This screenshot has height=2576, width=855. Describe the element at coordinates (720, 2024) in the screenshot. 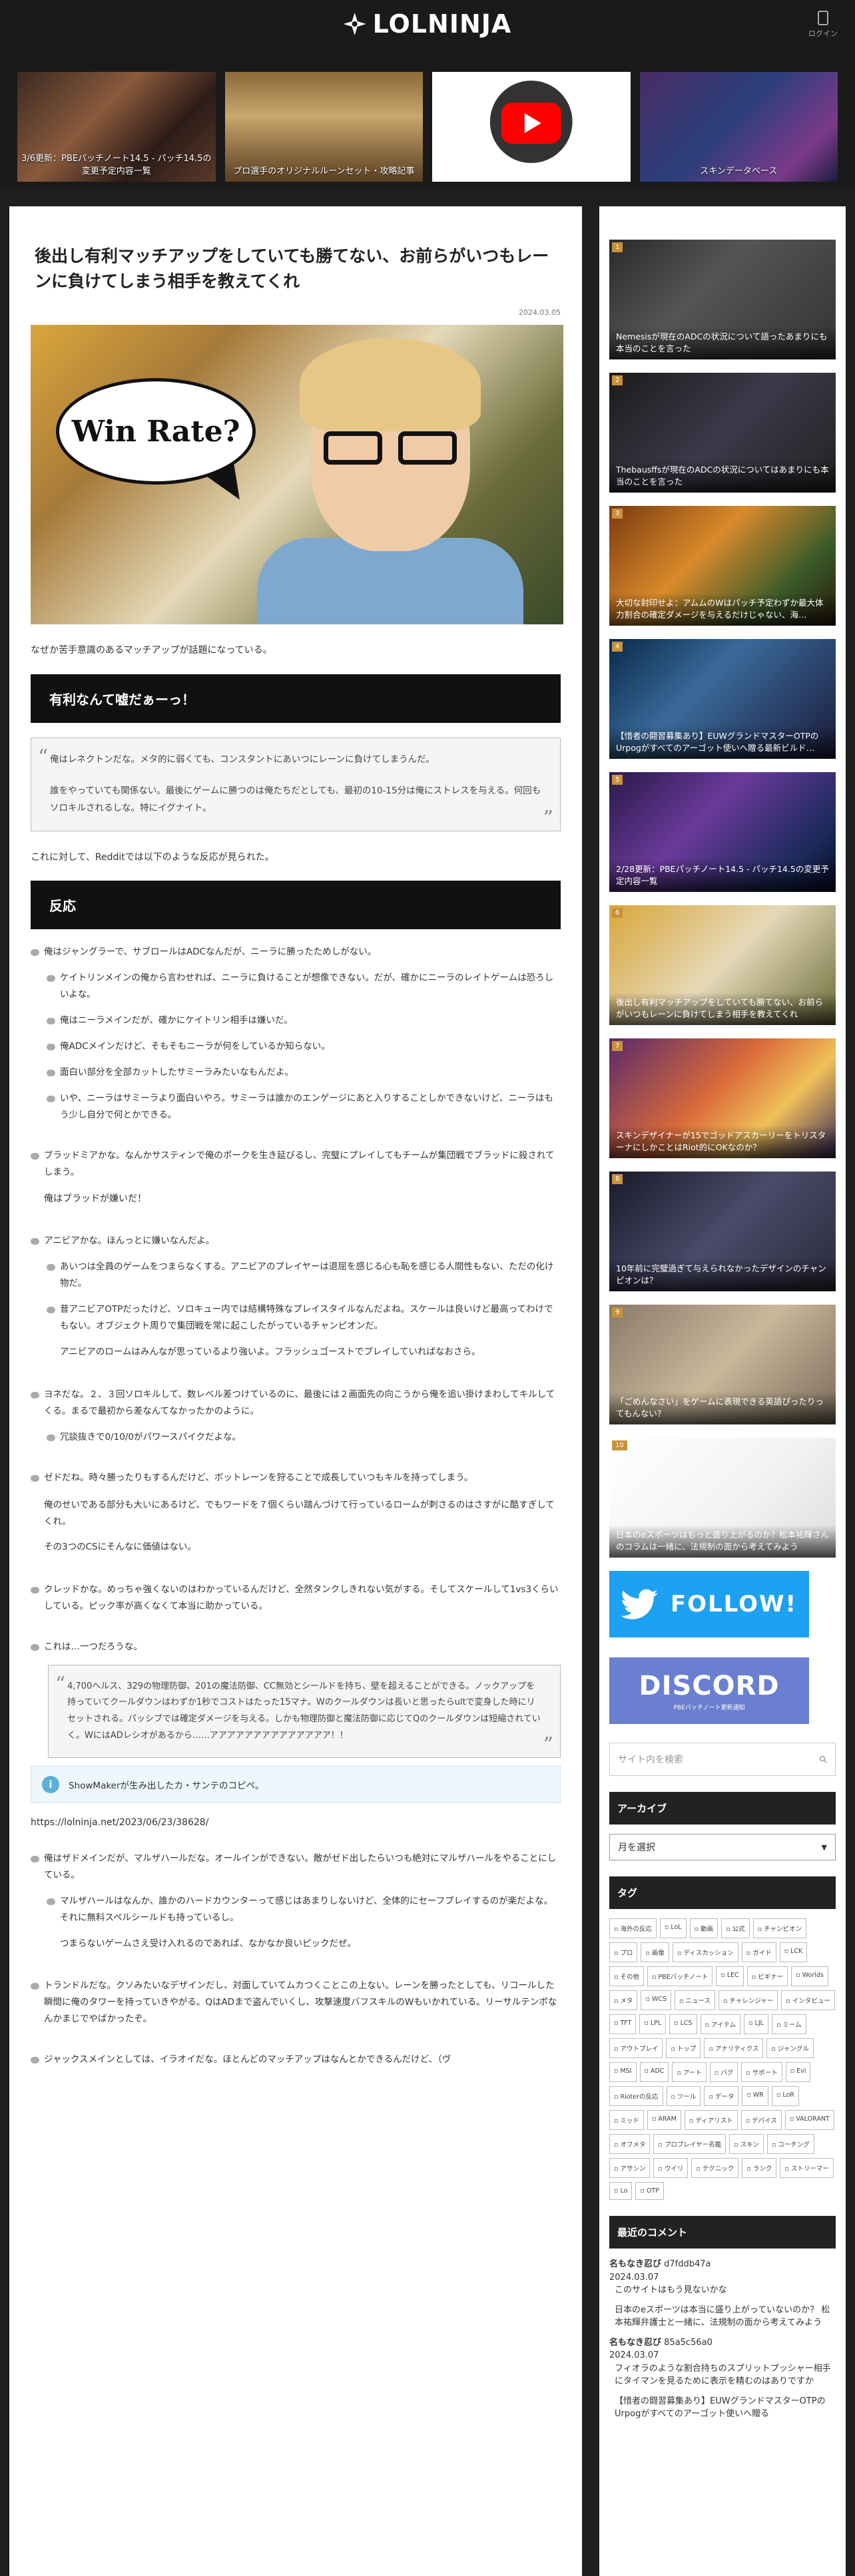

I see `tag-link: ▫ アイテム` at that location.